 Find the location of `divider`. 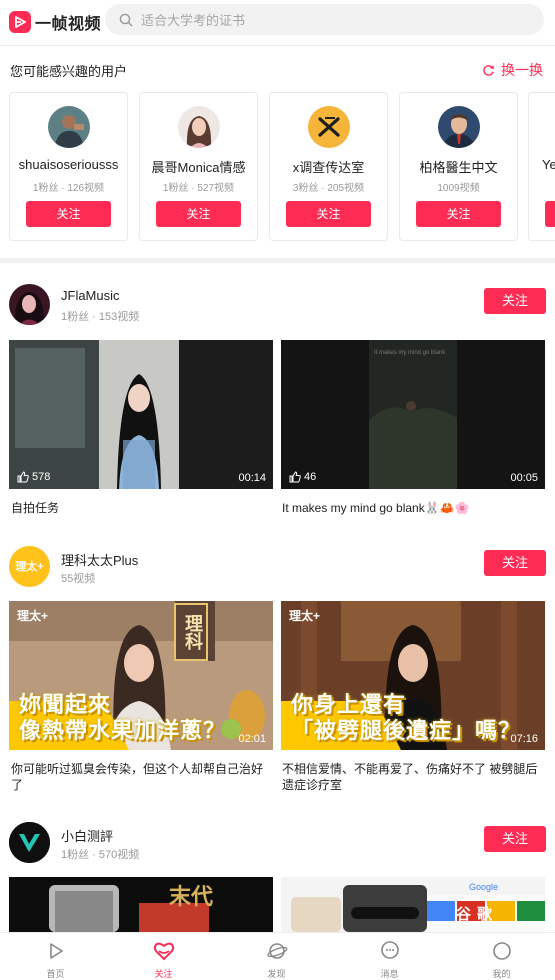

divider is located at coordinates (277, 45).